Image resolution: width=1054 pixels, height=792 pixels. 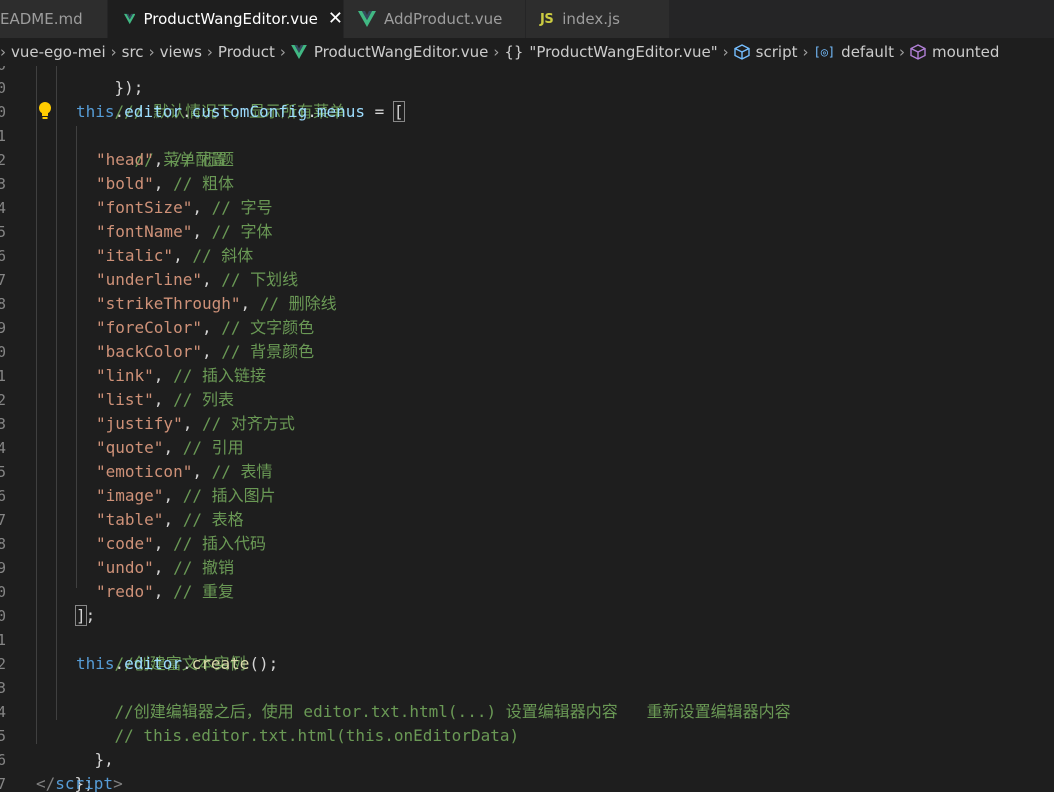 I want to click on breadcrumb-mounted-label: mounted, so click(x=965, y=52).